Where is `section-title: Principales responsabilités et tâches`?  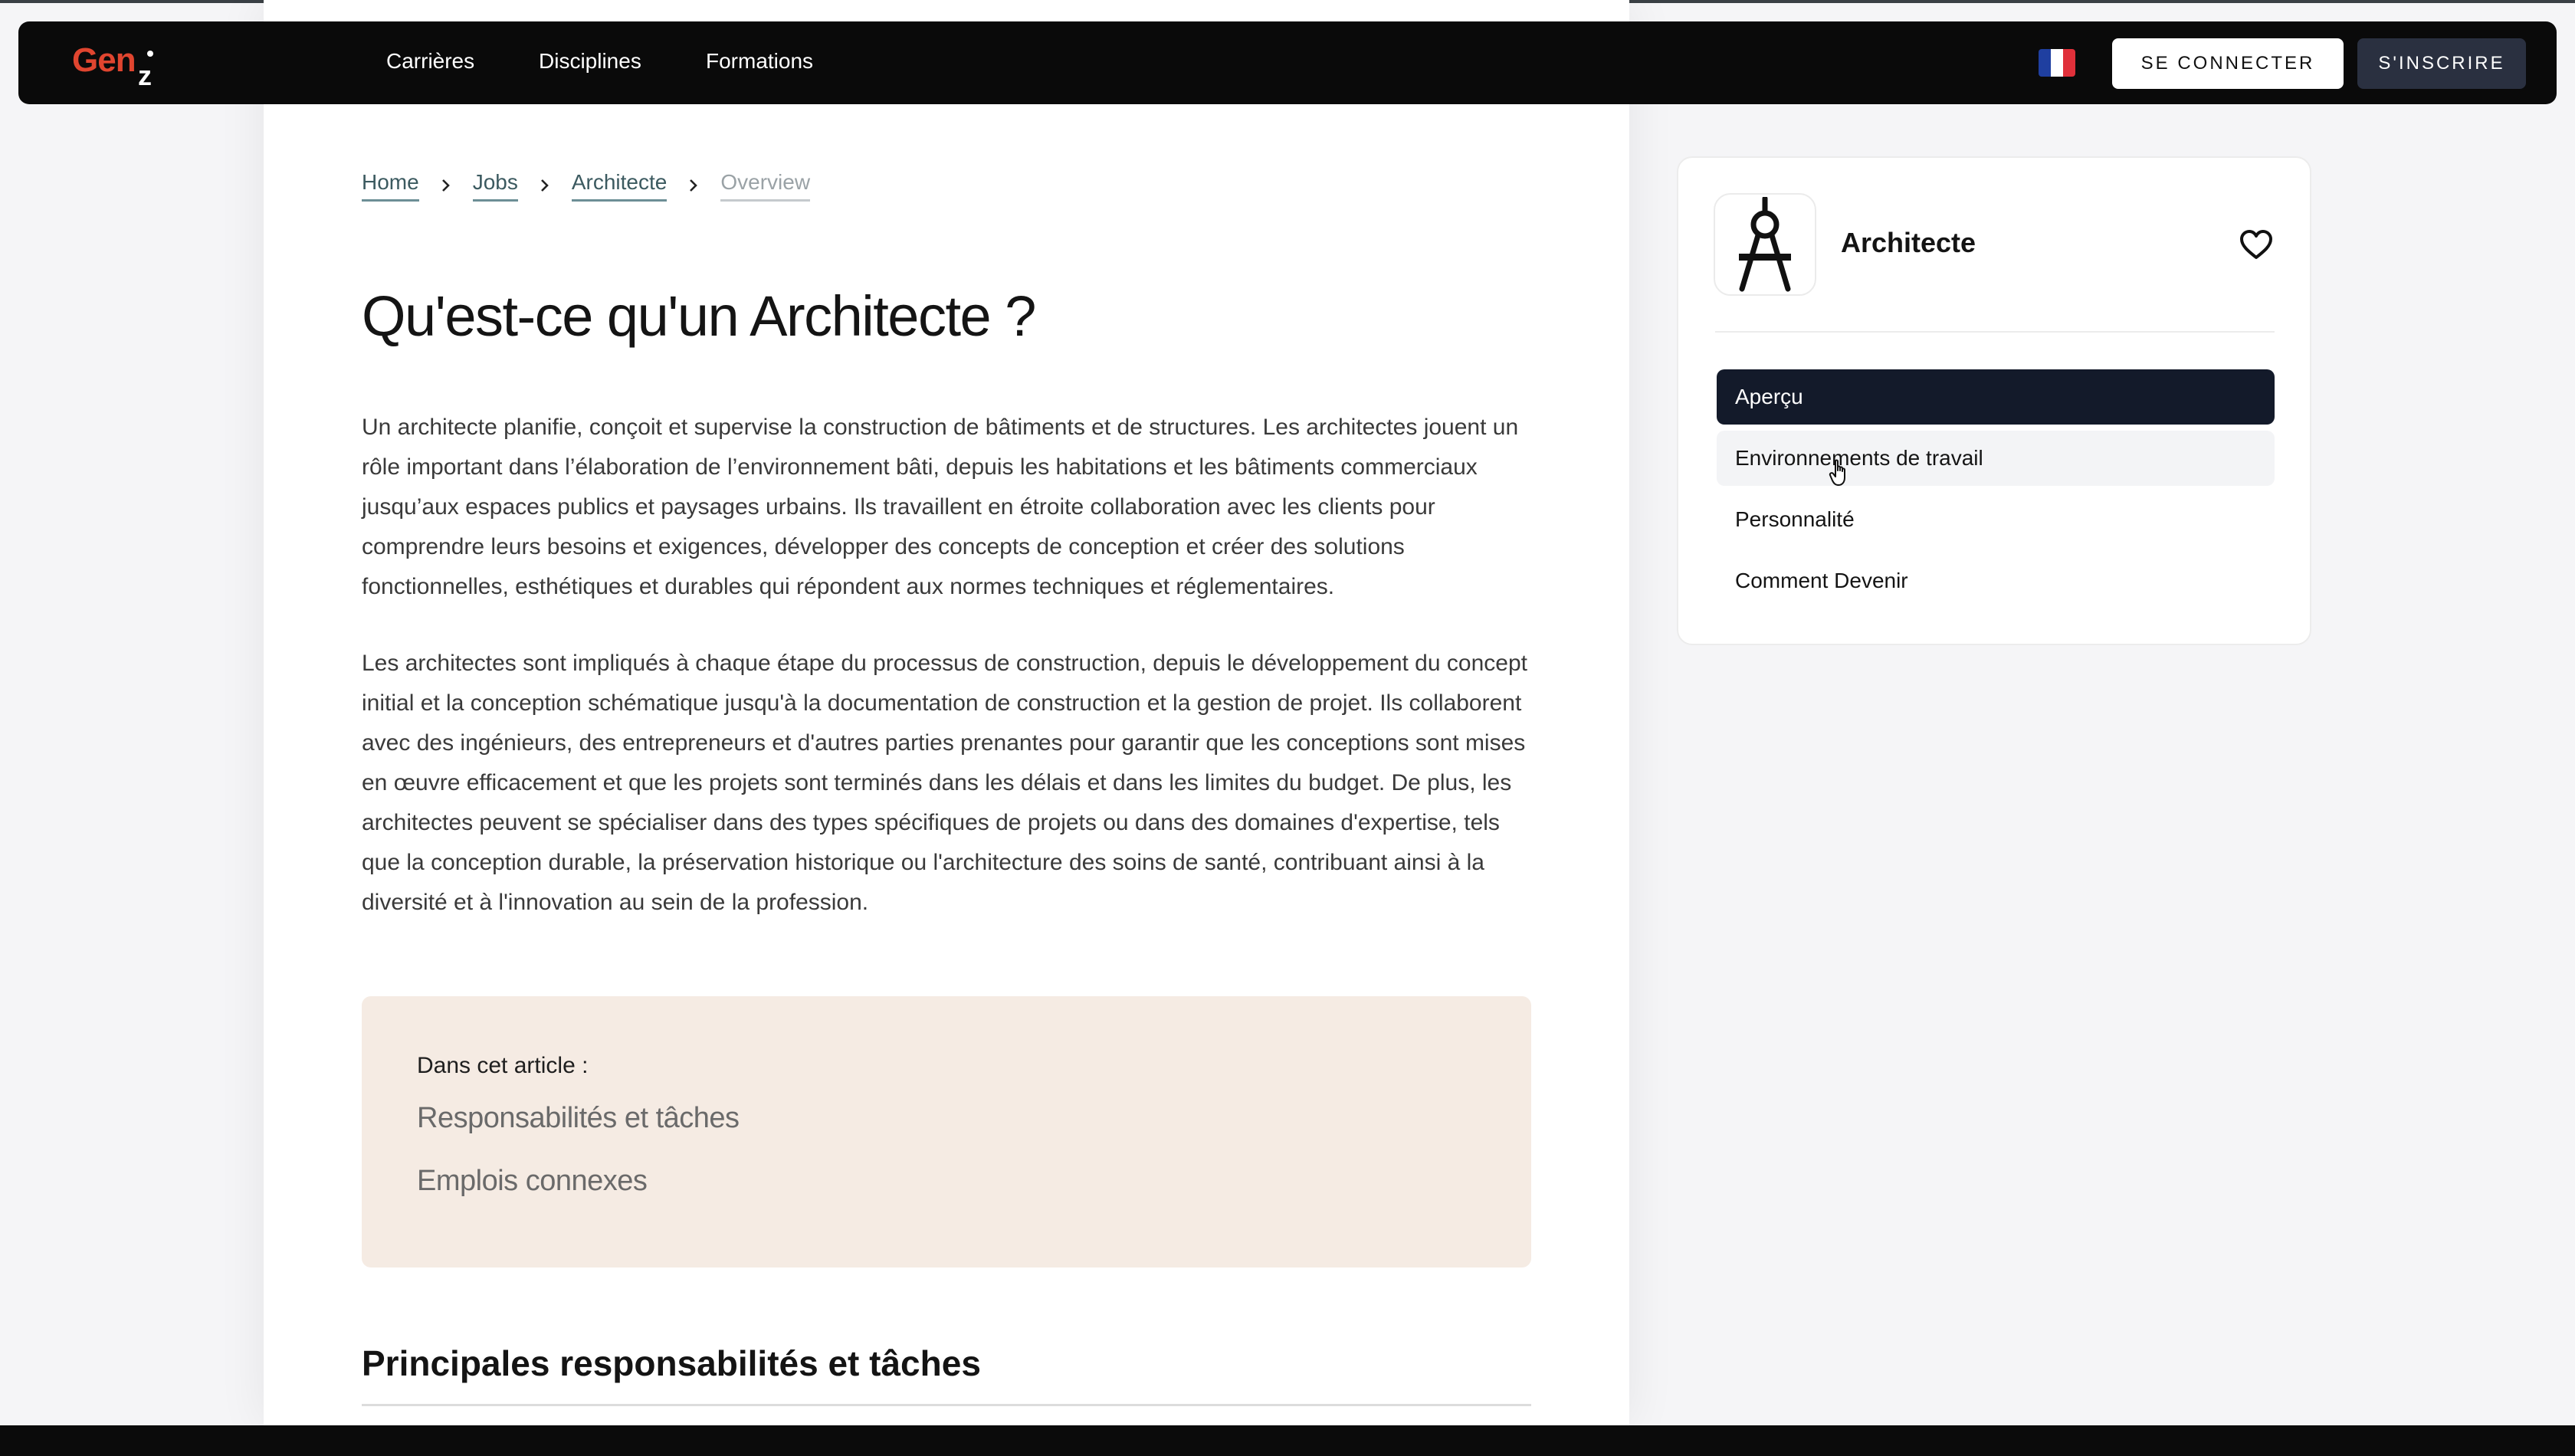
section-title: Principales responsabilités et tâches is located at coordinates (672, 1363).